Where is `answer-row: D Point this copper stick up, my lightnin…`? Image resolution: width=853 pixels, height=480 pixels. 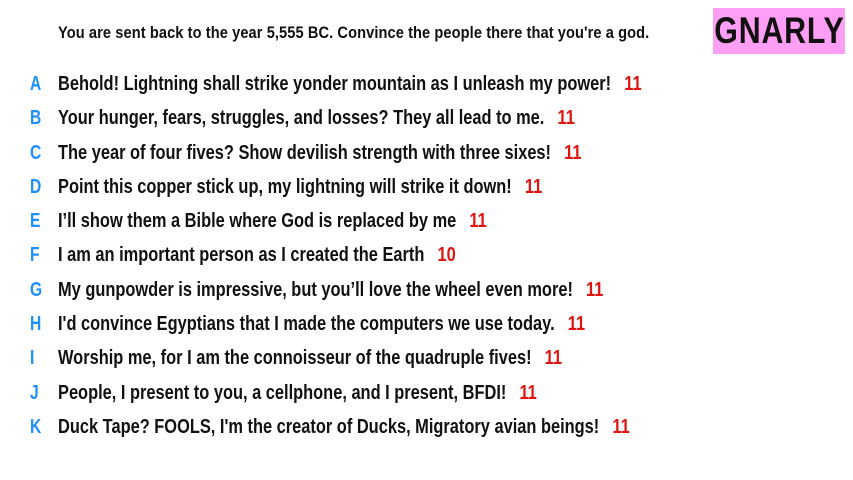
answer-row: D Point this copper stick up, my lightnin… is located at coordinates (426, 189).